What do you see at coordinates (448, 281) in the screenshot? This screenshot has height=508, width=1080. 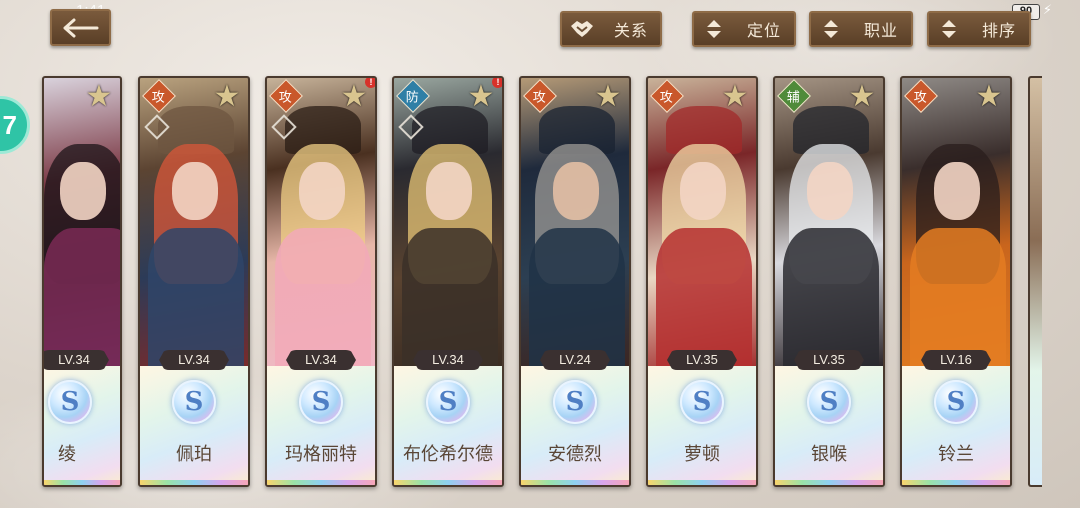 I see `character-card: 防 ★ ! LV.34 S 布伦希尔德` at bounding box center [448, 281].